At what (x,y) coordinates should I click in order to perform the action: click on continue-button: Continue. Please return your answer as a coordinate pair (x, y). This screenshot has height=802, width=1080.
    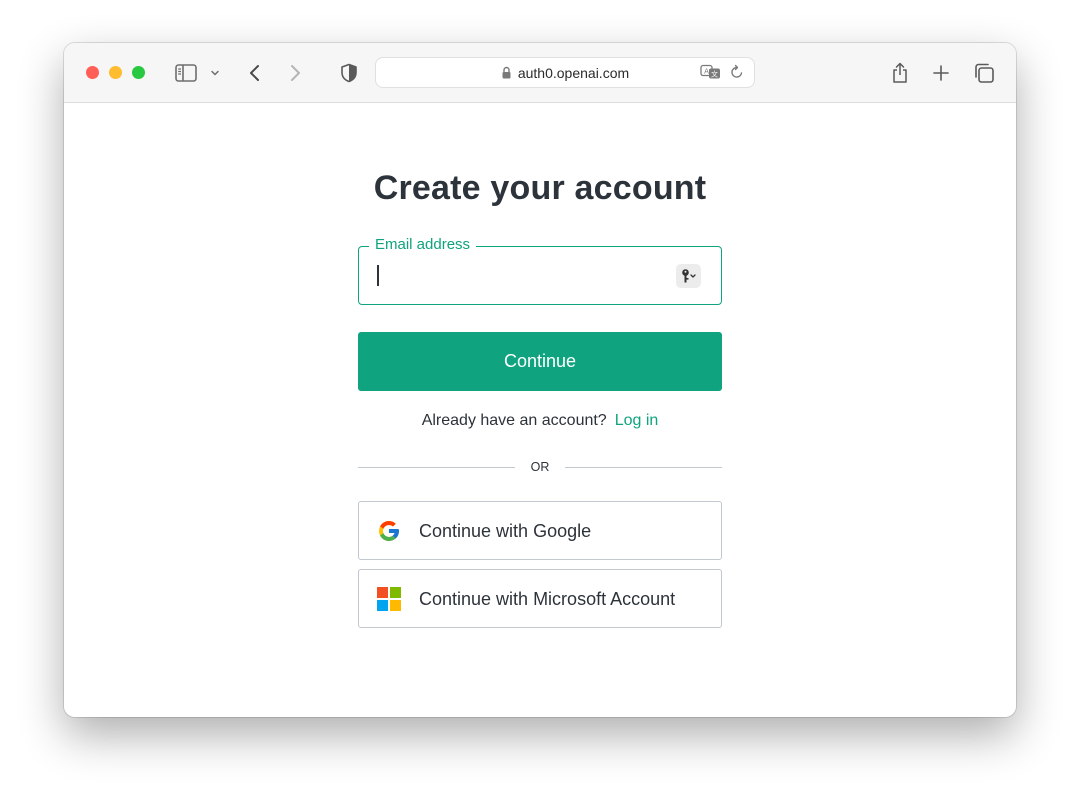
    Looking at the image, I should click on (540, 361).